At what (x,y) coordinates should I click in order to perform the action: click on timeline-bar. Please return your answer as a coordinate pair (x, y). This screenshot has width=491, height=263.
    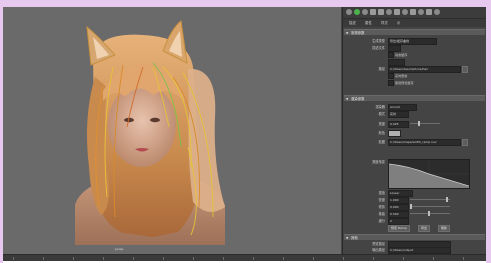
    Looking at the image, I should click on (244, 257).